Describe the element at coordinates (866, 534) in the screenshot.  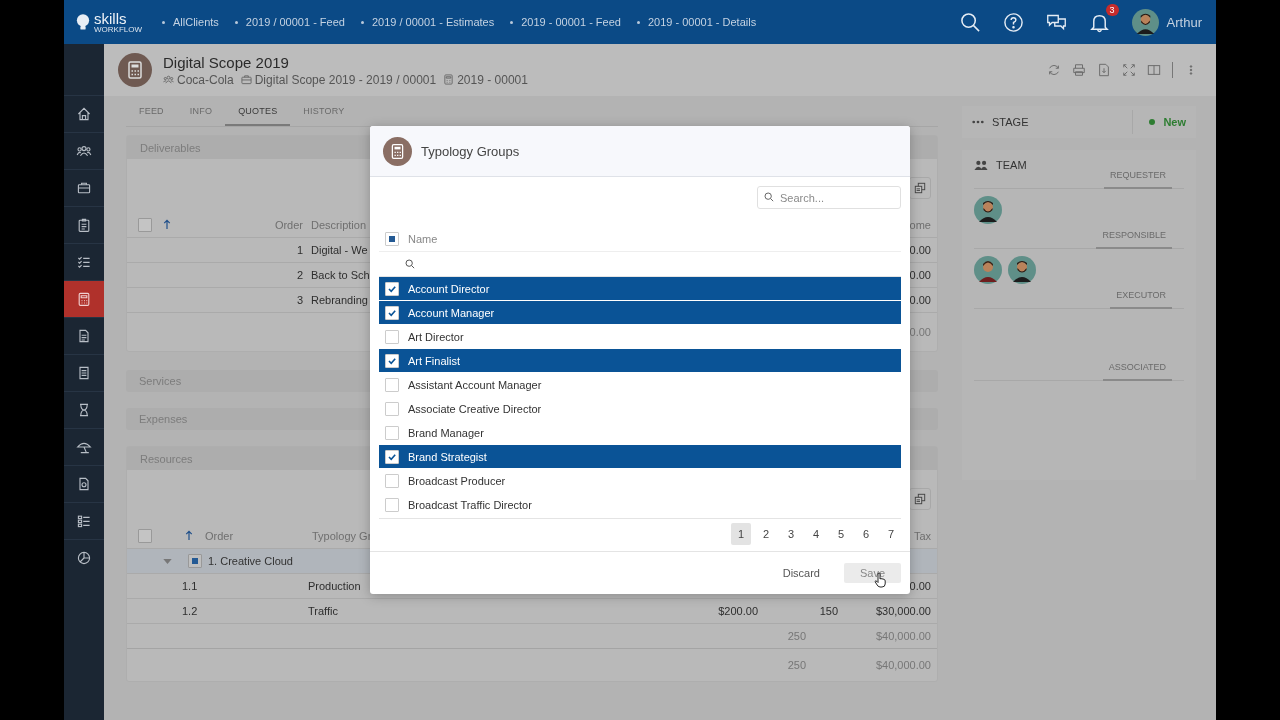
I see `page-button: 6` at that location.